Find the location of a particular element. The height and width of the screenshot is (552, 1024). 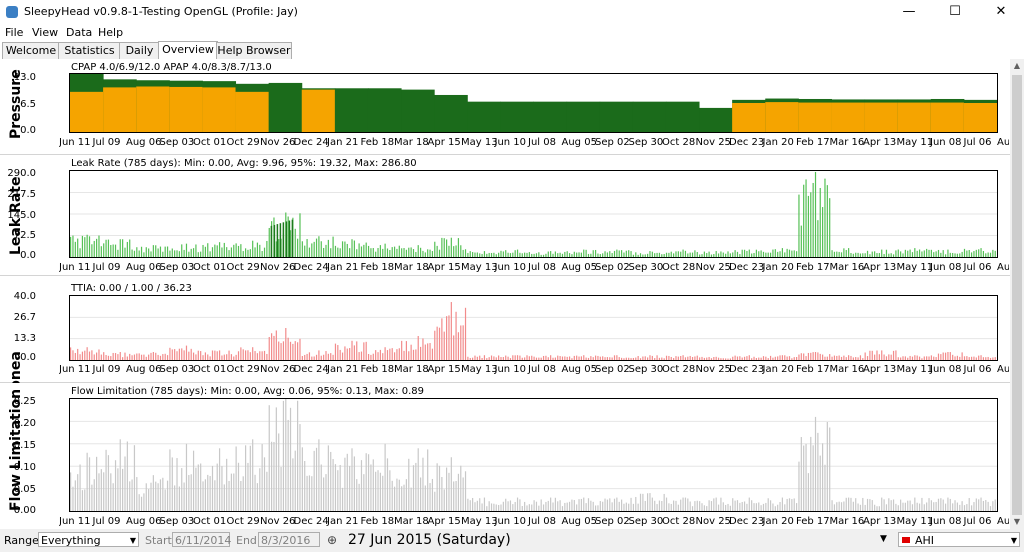

range-select: Everything ▼ is located at coordinates (88, 539).